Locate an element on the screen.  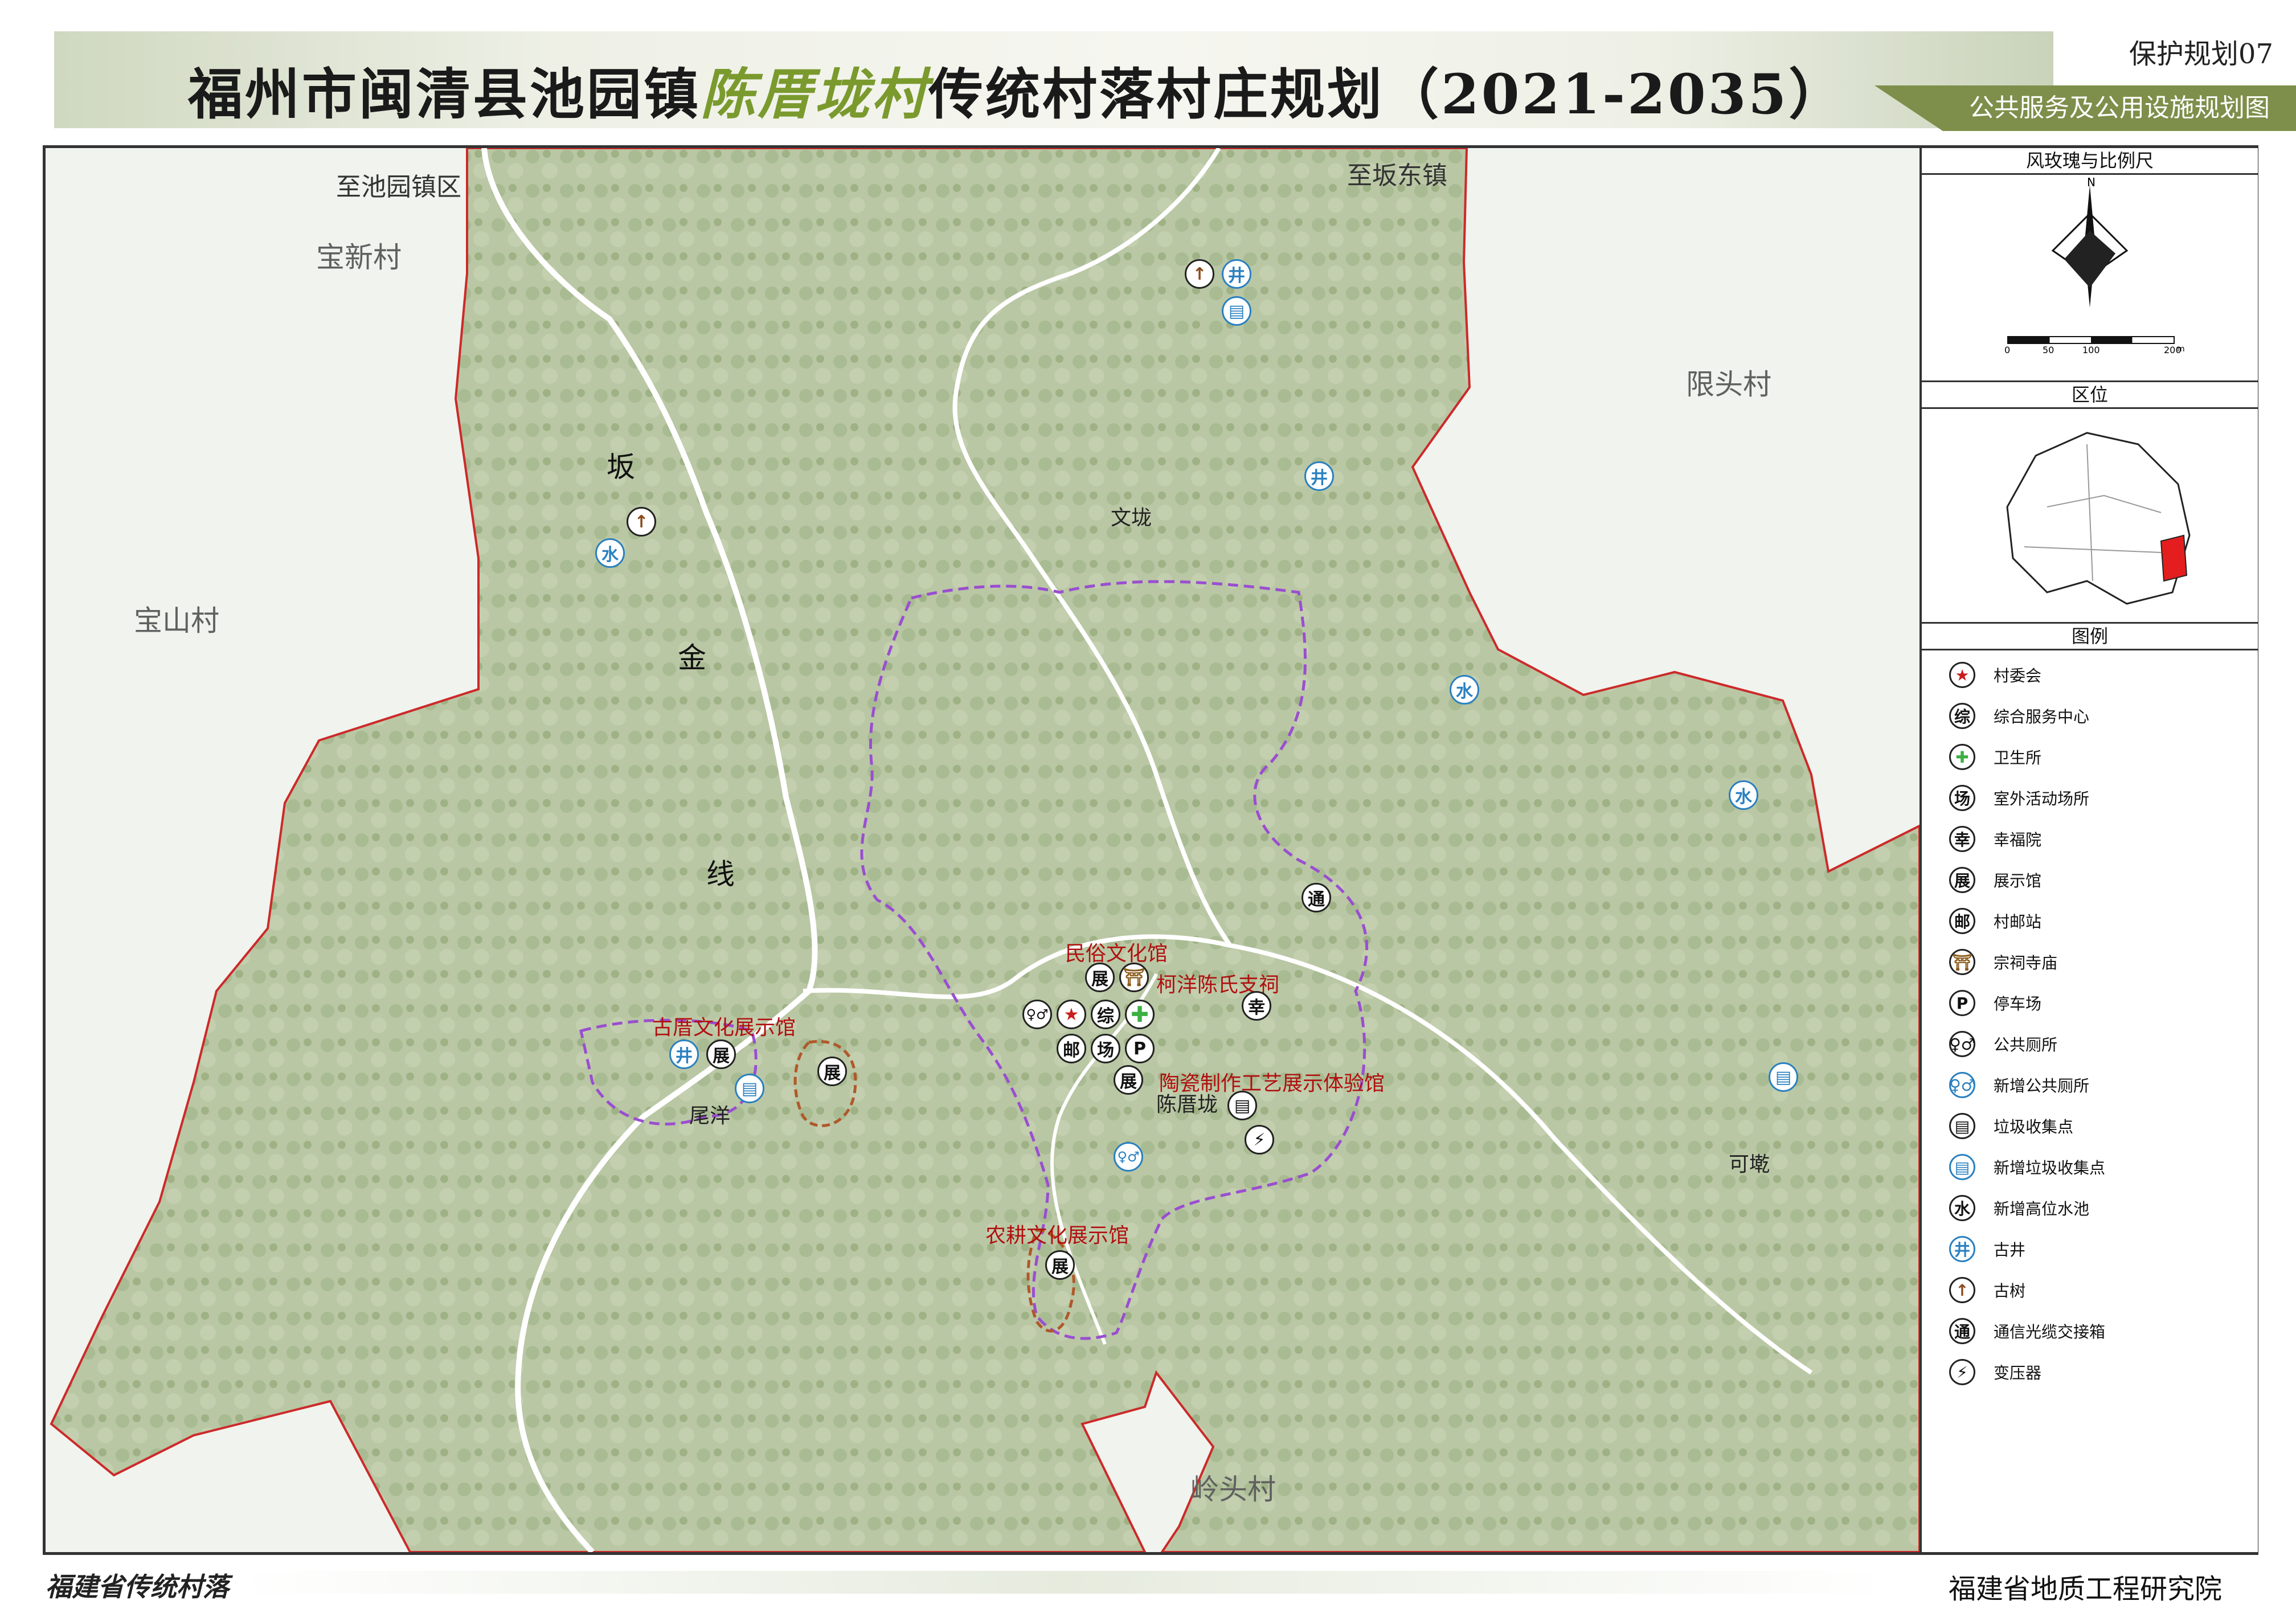
north-label: N is located at coordinates (2091, 182).